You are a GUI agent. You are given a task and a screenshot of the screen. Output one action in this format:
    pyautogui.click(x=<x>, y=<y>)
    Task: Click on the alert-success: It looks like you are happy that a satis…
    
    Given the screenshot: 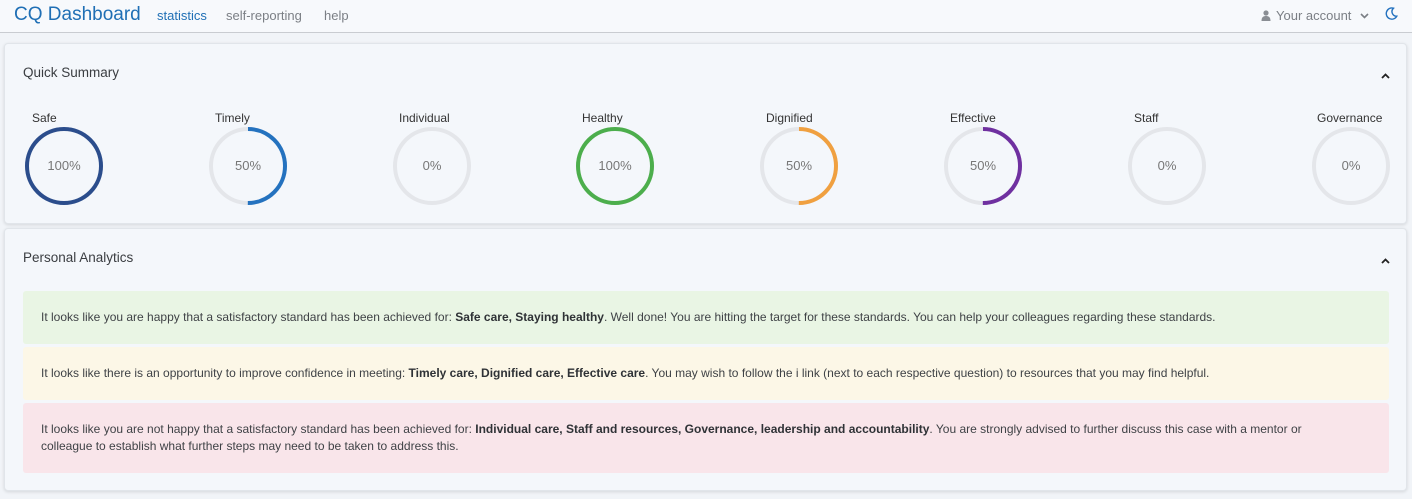 What is the action you would take?
    pyautogui.click(x=706, y=317)
    